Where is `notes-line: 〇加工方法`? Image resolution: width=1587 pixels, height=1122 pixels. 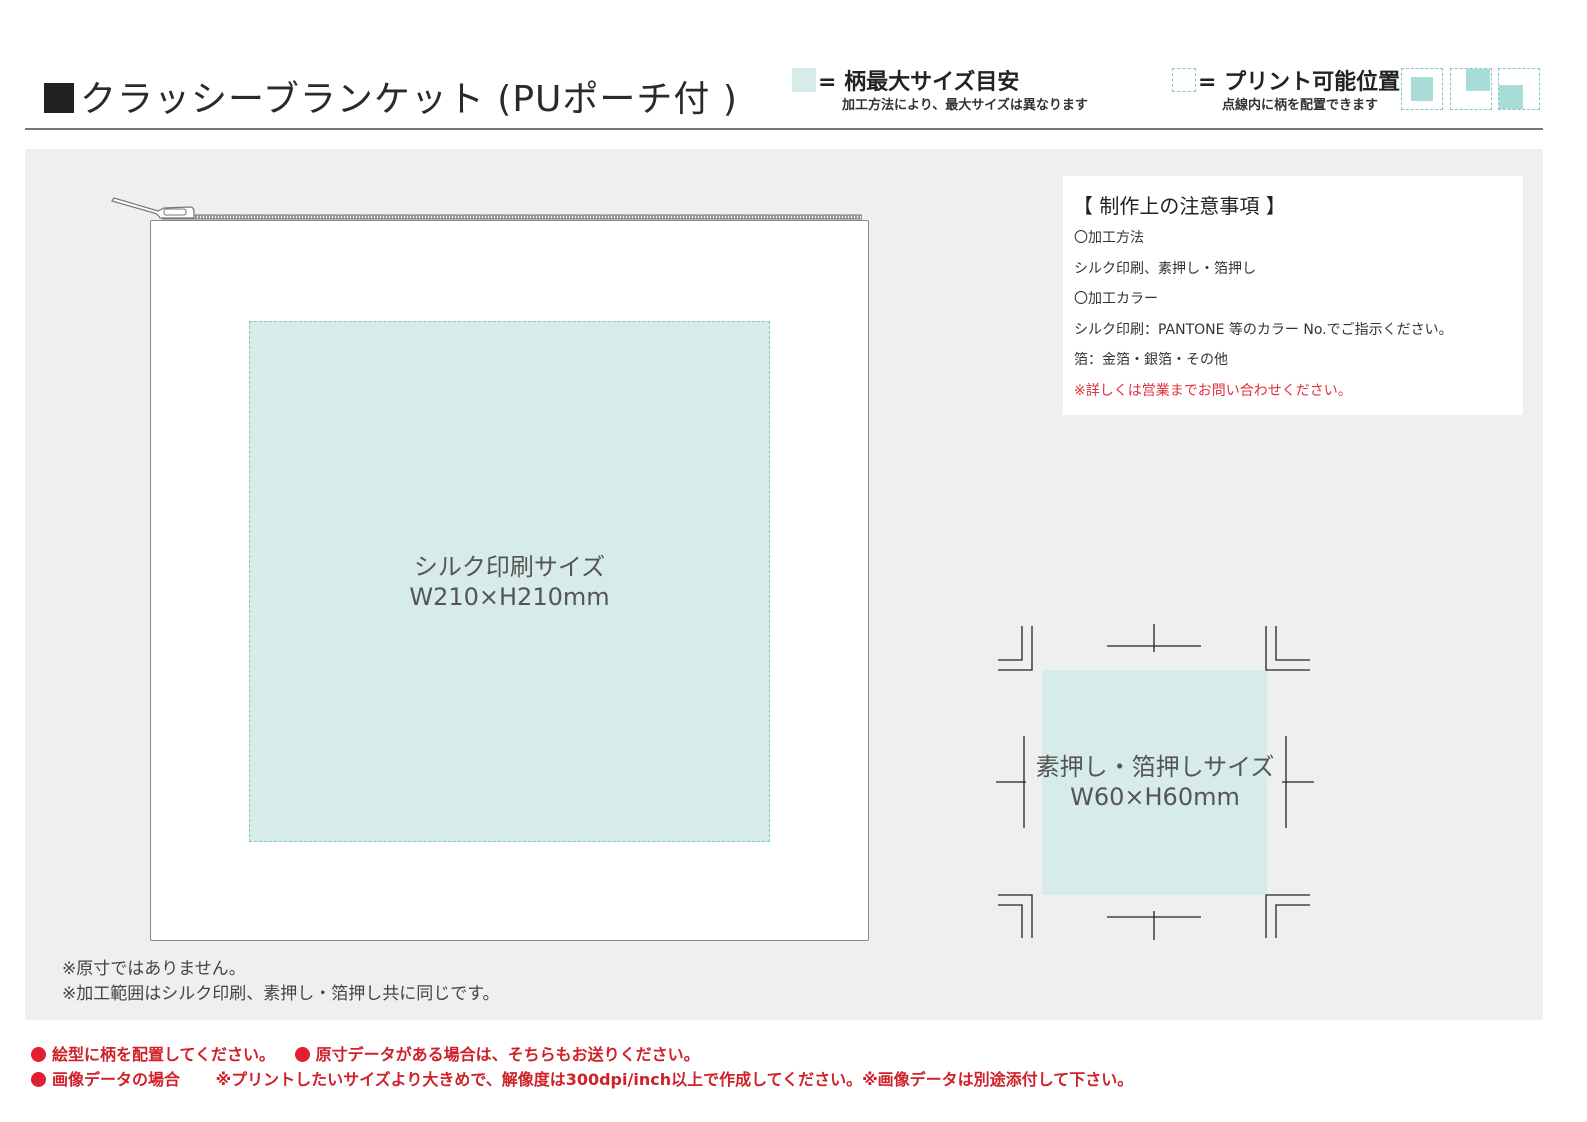 notes-line: 〇加工方法 is located at coordinates (1109, 238).